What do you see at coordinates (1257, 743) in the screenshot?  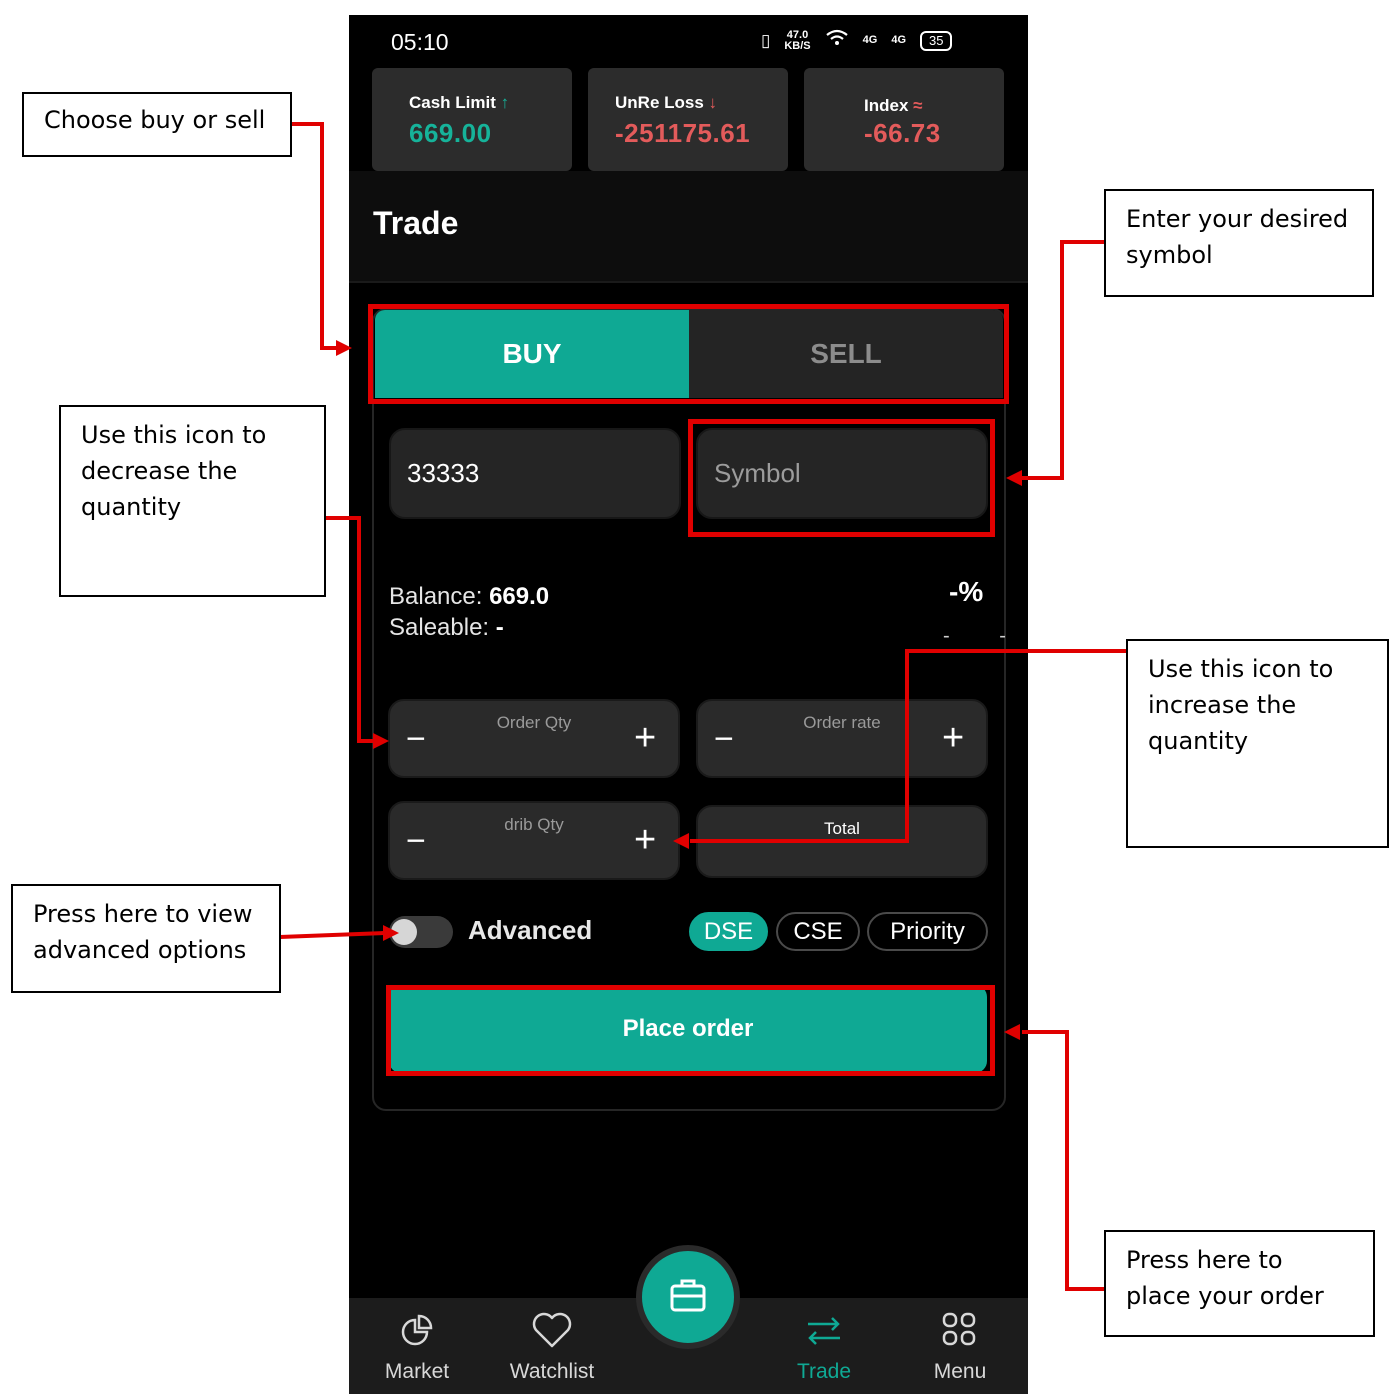 I see `annotation-increase: Use this icon to increase the quantity` at bounding box center [1257, 743].